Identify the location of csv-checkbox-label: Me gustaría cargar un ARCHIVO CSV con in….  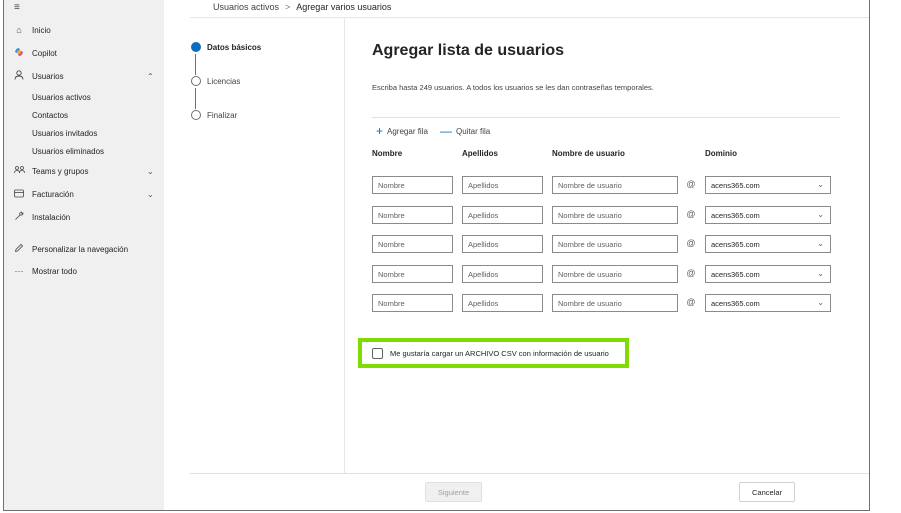
(499, 353).